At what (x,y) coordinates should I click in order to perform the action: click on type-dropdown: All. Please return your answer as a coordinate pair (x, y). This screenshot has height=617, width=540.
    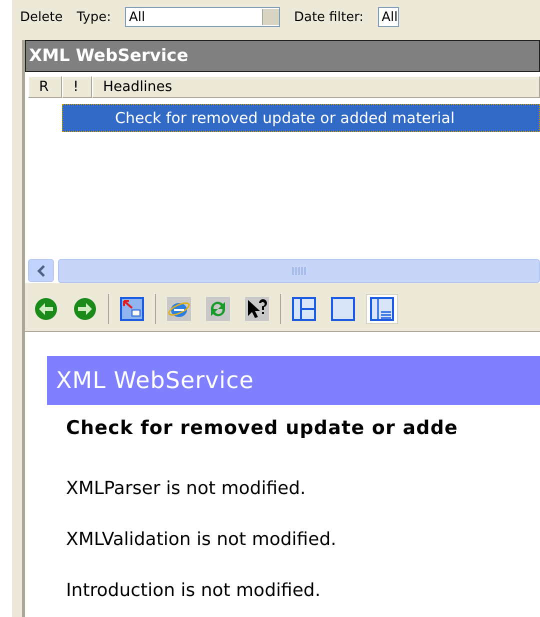
    Looking at the image, I should click on (202, 17).